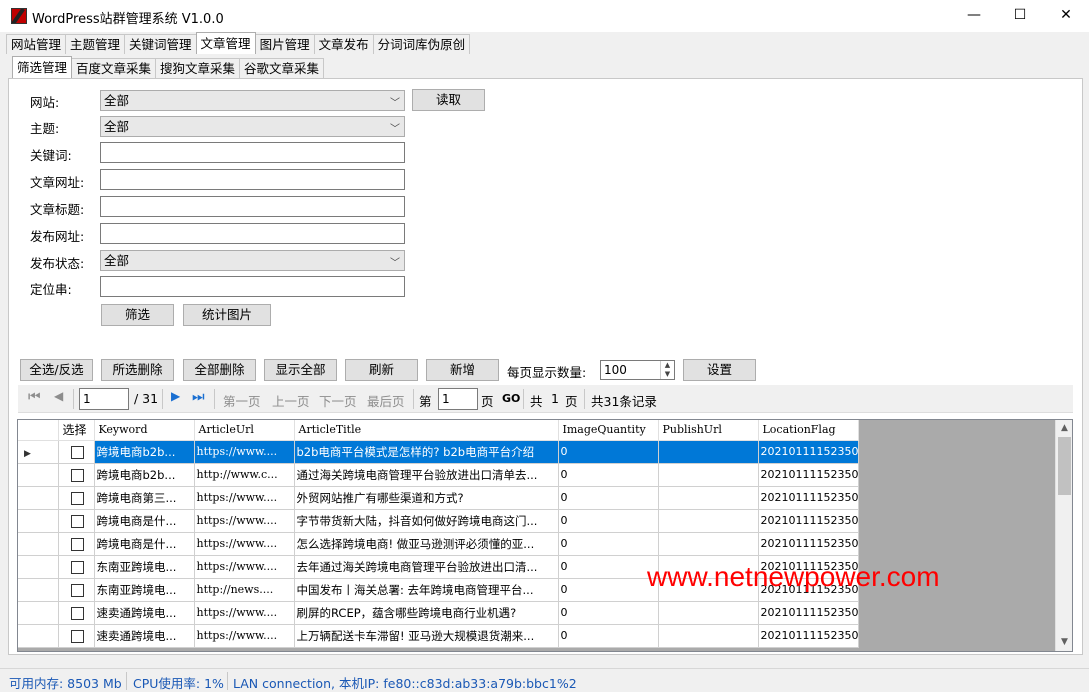 The height and width of the screenshot is (692, 1089). I want to click on tab-word-library: 分词词库伪原创, so click(421, 44).